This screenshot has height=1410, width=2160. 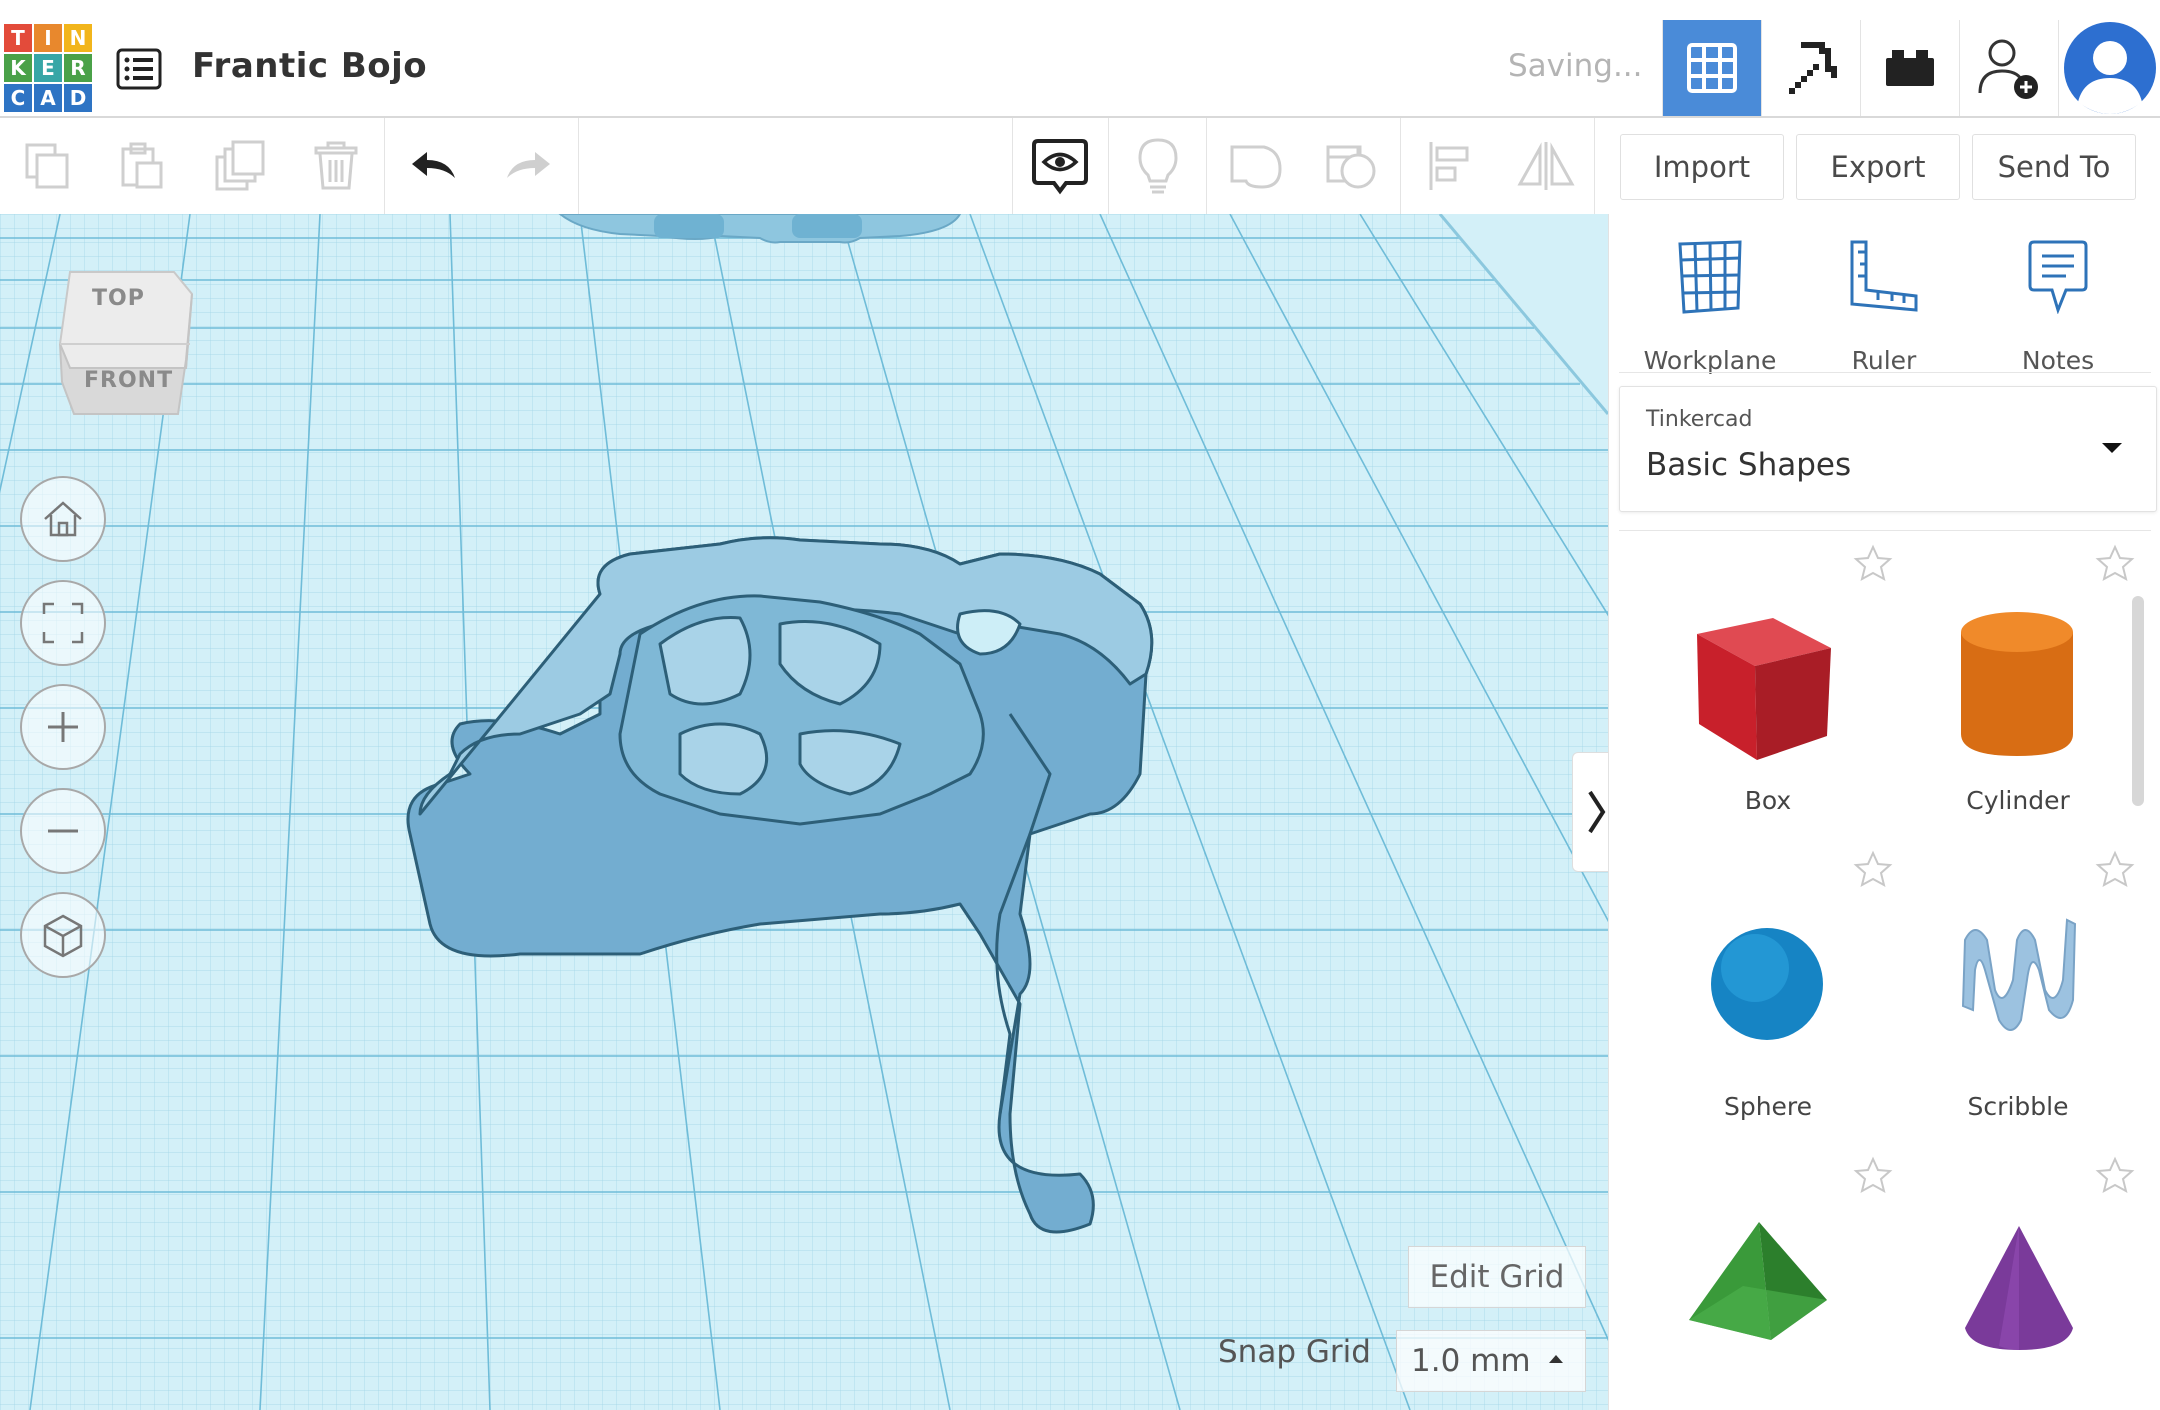 I want to click on logo-letter: K, so click(x=18, y=68).